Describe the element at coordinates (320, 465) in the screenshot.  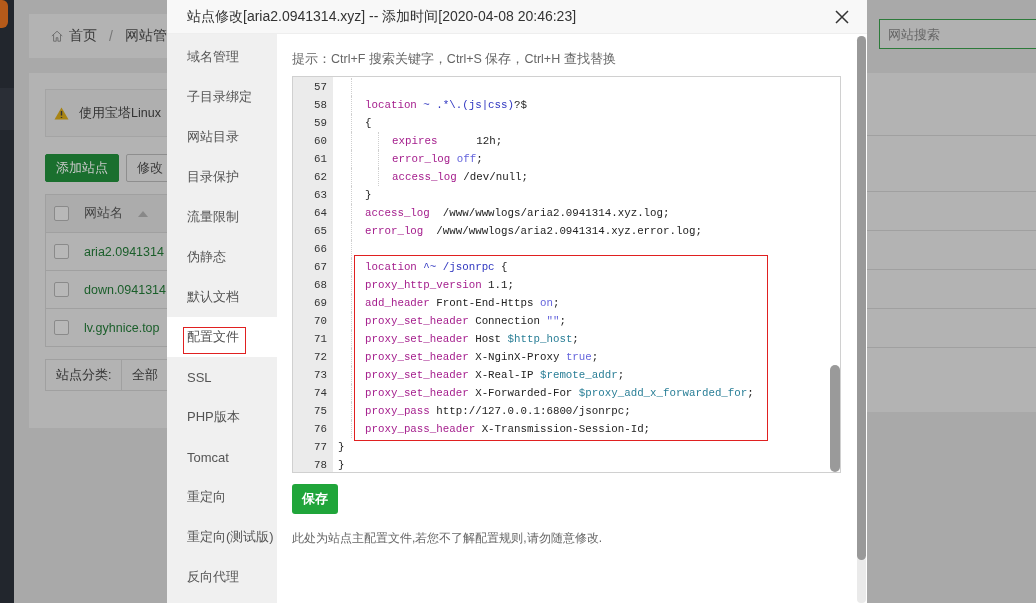
I see `line-number: 78` at that location.